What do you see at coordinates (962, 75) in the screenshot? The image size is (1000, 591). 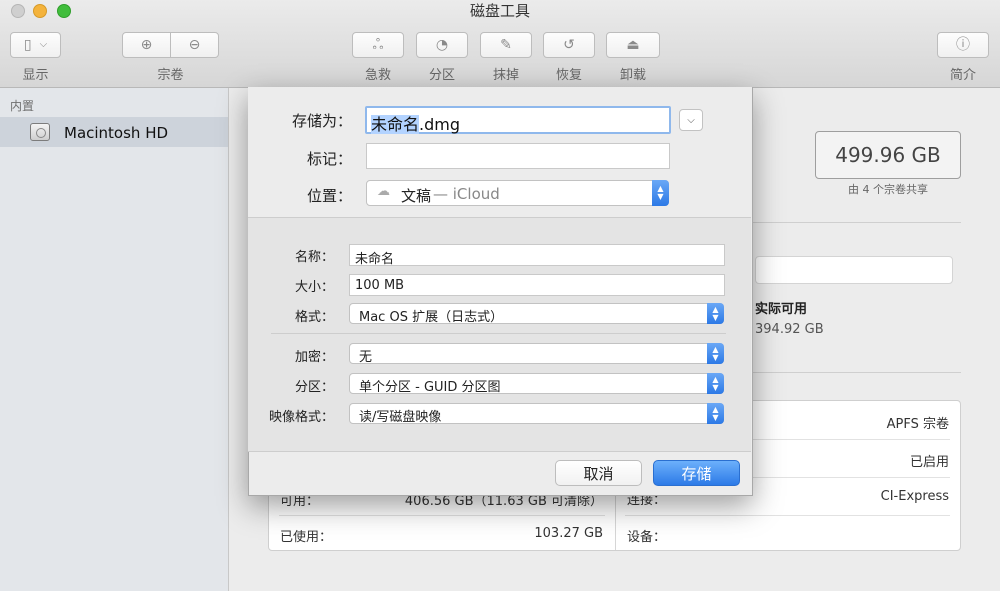 I see `info-label: 简介` at bounding box center [962, 75].